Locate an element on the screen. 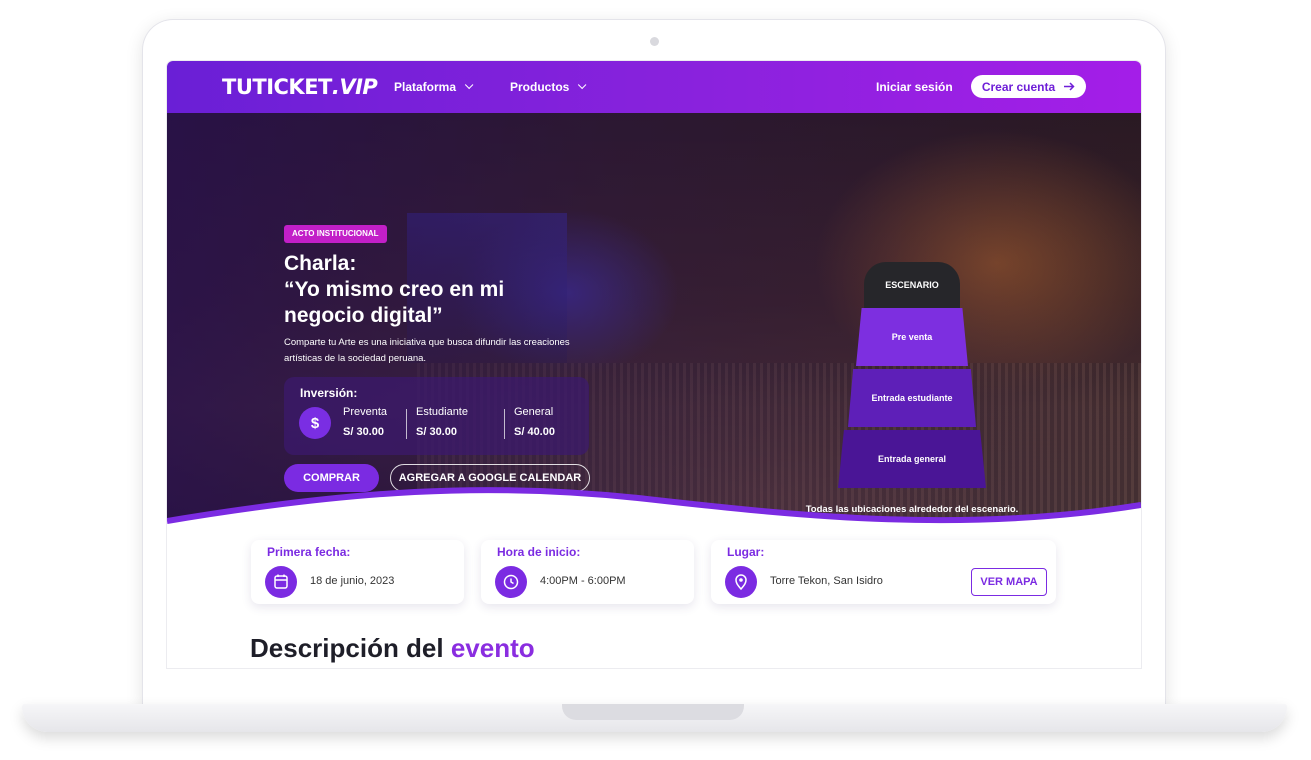 This screenshot has height=760, width=1311. seatmap-stage: ESCENARIO is located at coordinates (912, 285).